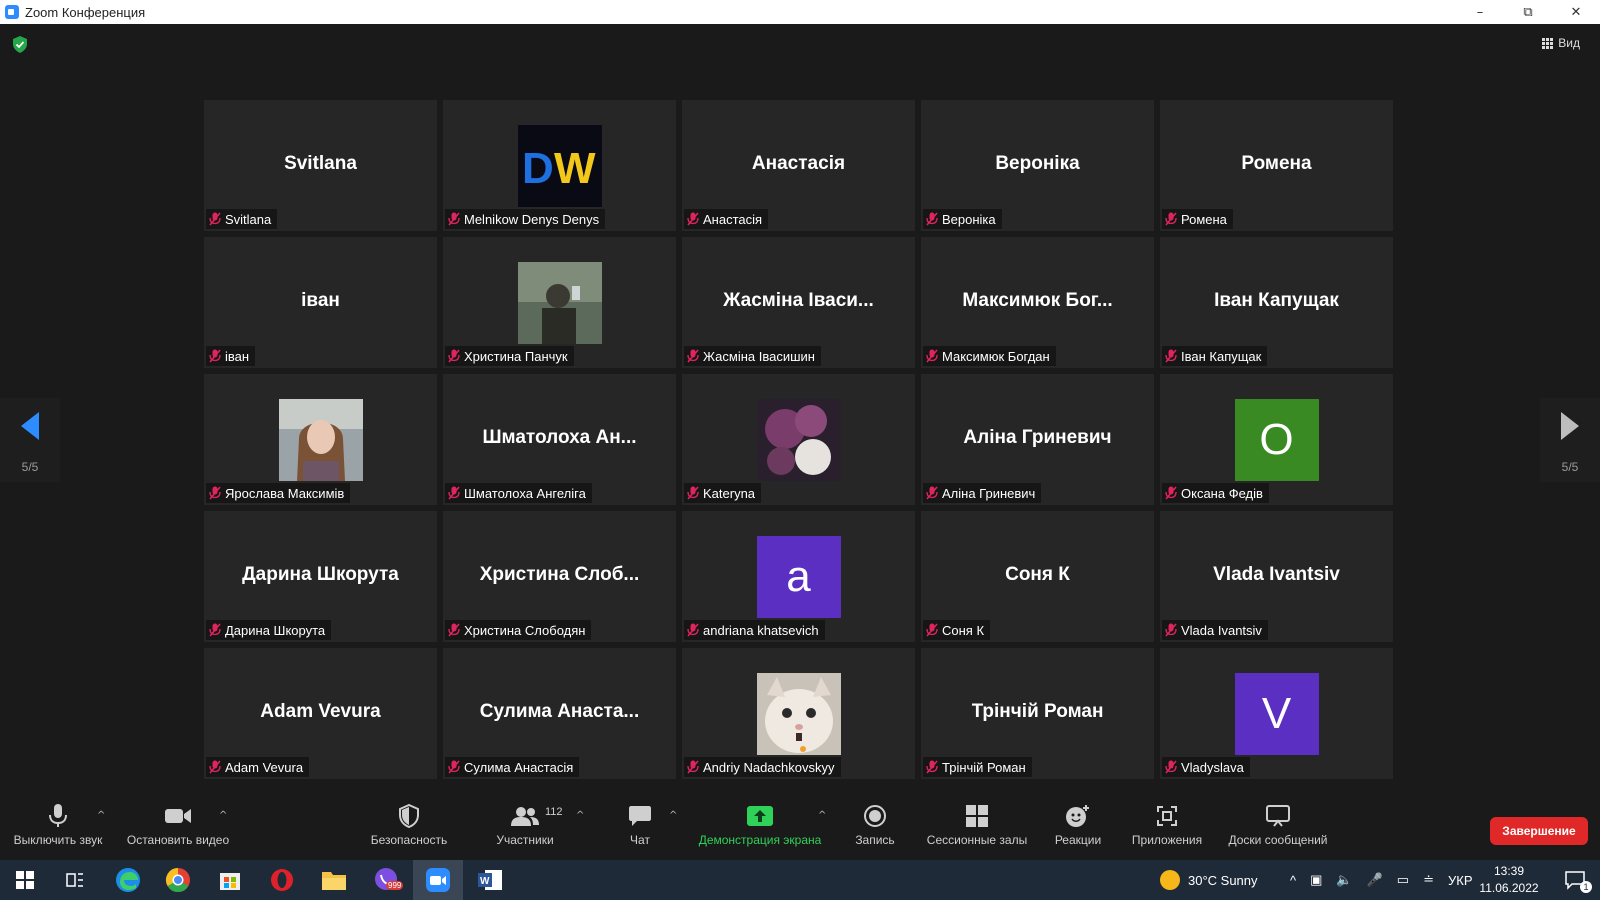 This screenshot has height=900, width=1600. What do you see at coordinates (1037, 439) in the screenshot?
I see `participant-tile: Аліна Гриневич Аліна Гриневич` at bounding box center [1037, 439].